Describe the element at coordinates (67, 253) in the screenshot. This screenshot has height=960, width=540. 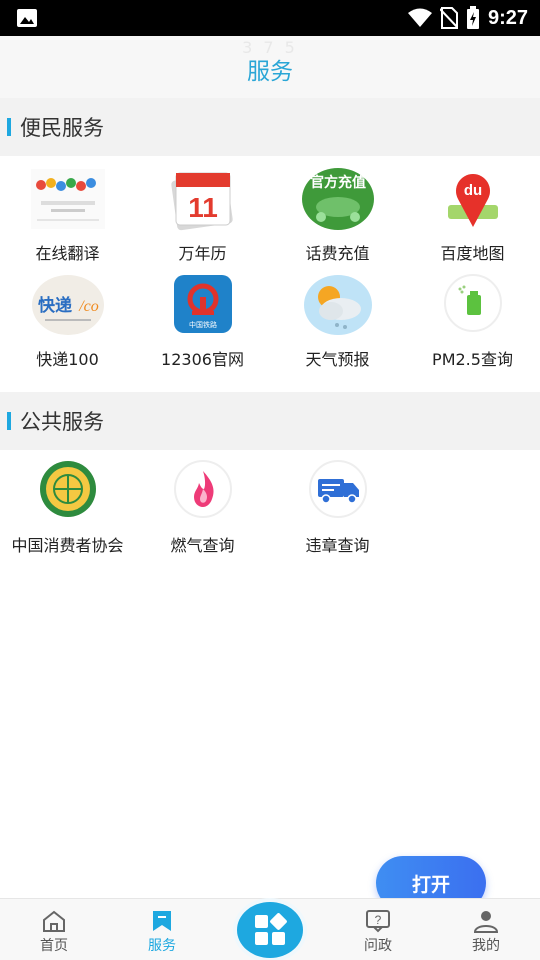
I see `service-label: 在线翻译` at that location.